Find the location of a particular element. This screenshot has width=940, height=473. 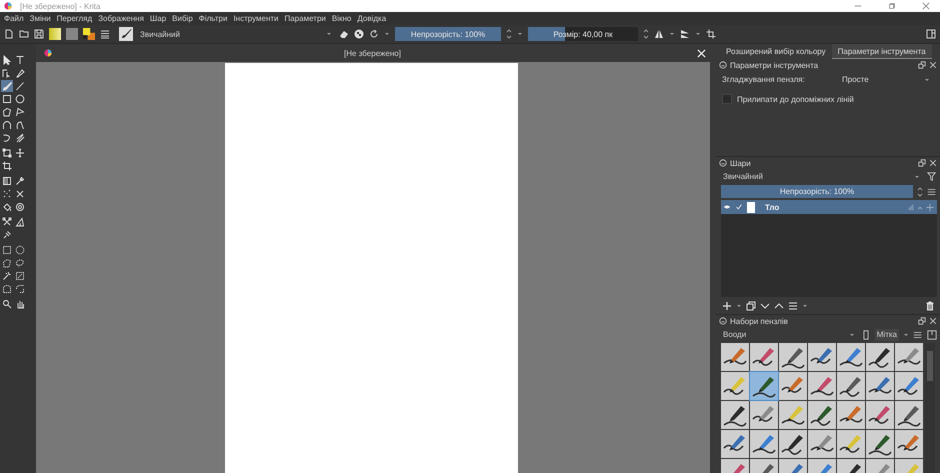

trash-icon is located at coordinates (930, 305).